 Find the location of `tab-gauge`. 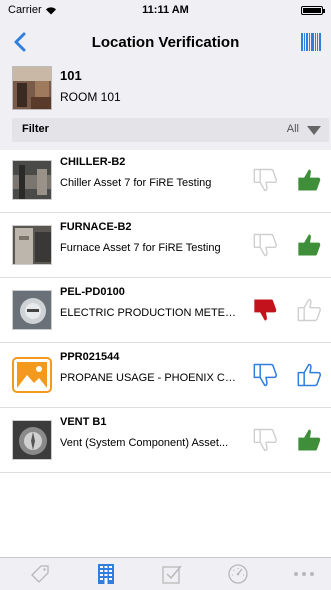

tab-gauge is located at coordinates (238, 574).